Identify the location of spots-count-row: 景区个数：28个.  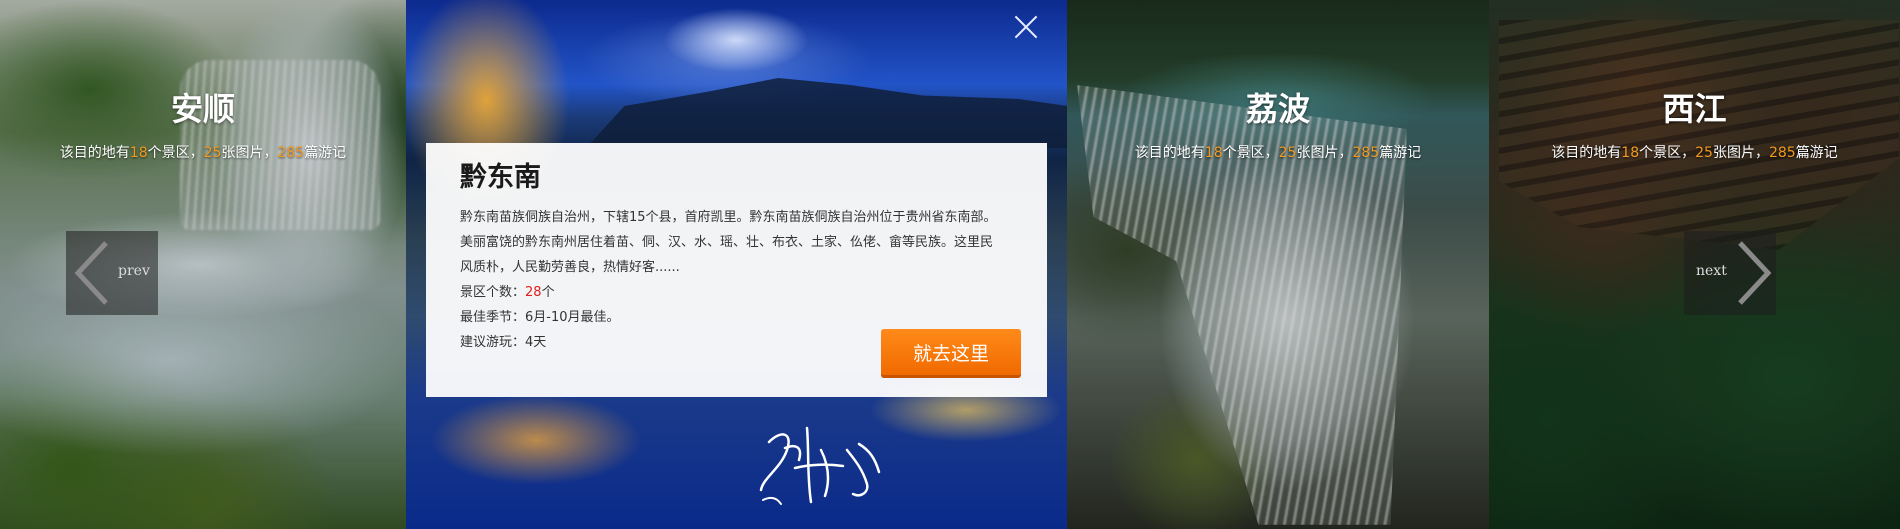
(507, 292).